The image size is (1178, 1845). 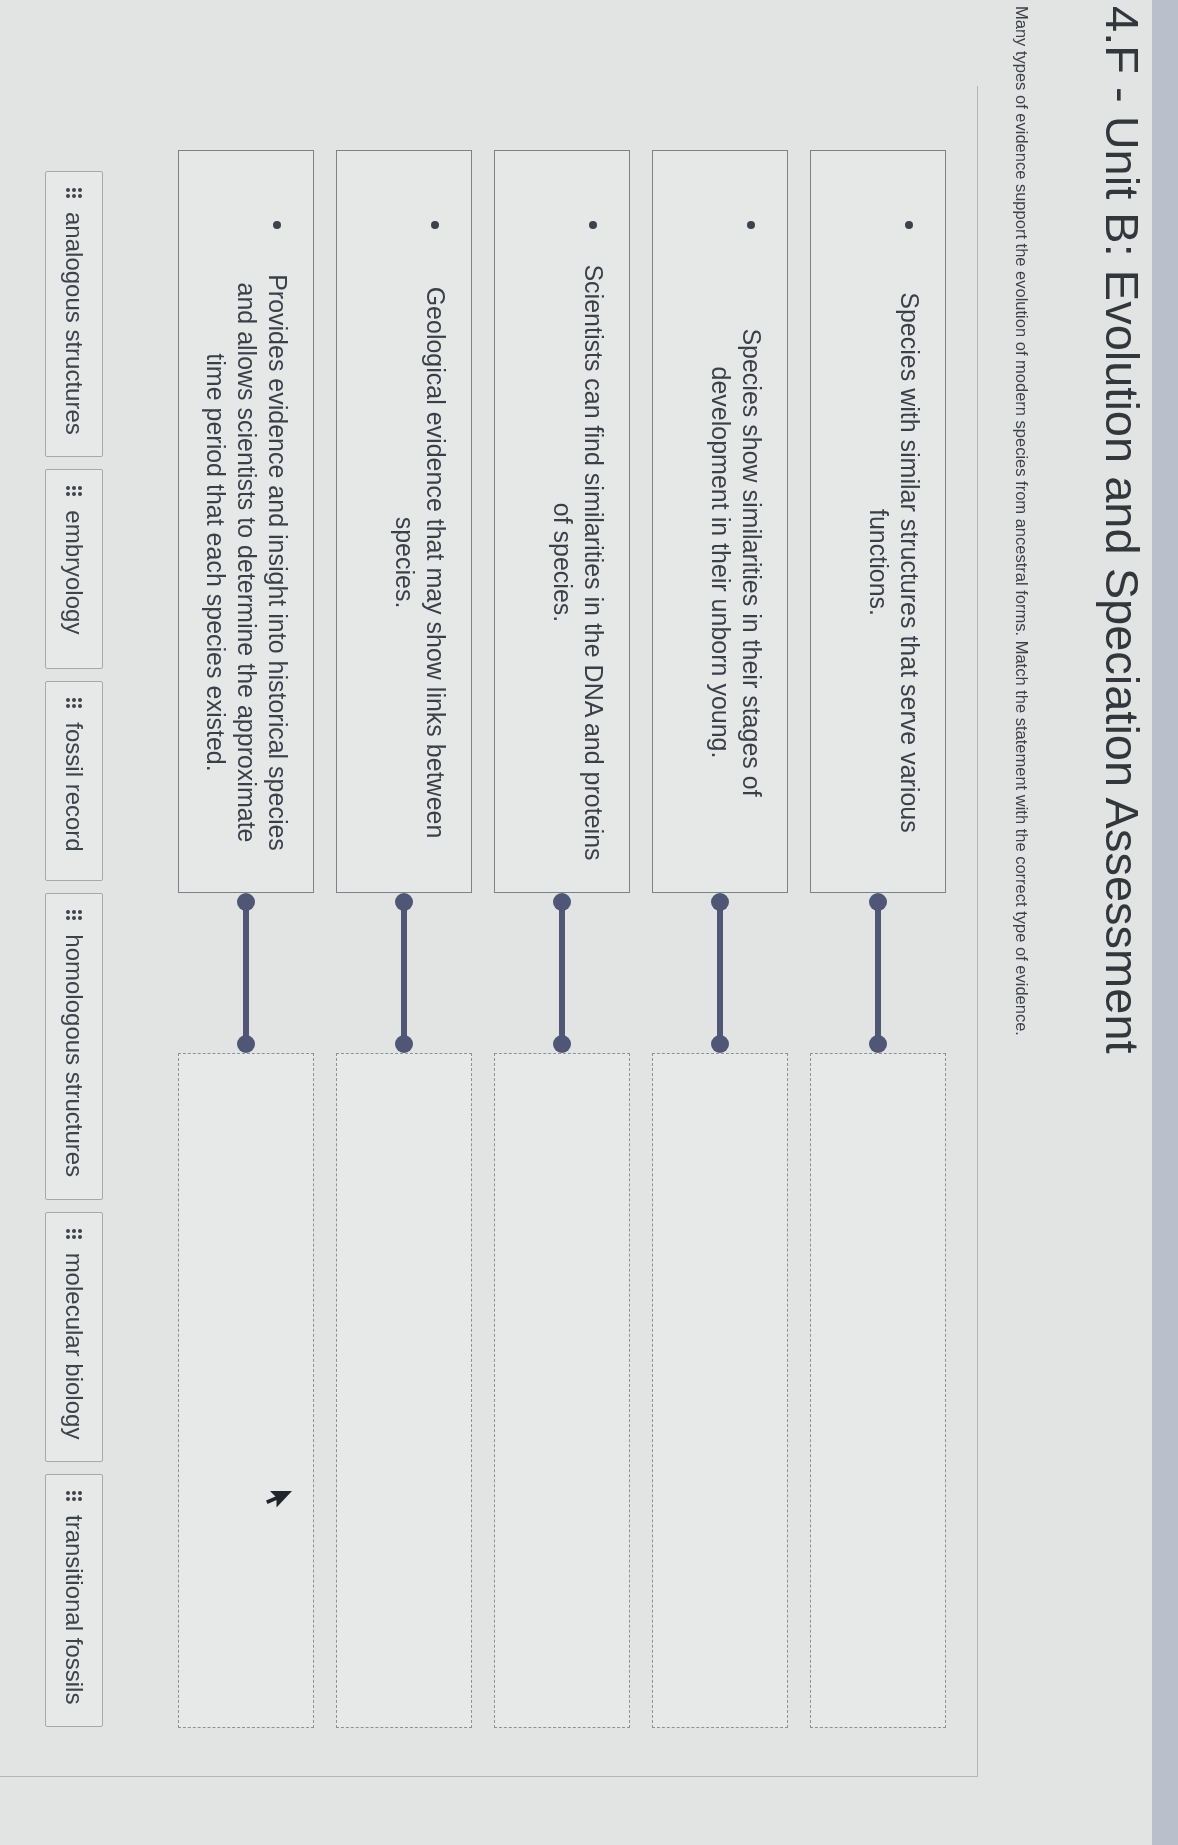 What do you see at coordinates (420, 563) in the screenshot?
I see `statement-text: Geological evidence that may show links between species.` at bounding box center [420, 563].